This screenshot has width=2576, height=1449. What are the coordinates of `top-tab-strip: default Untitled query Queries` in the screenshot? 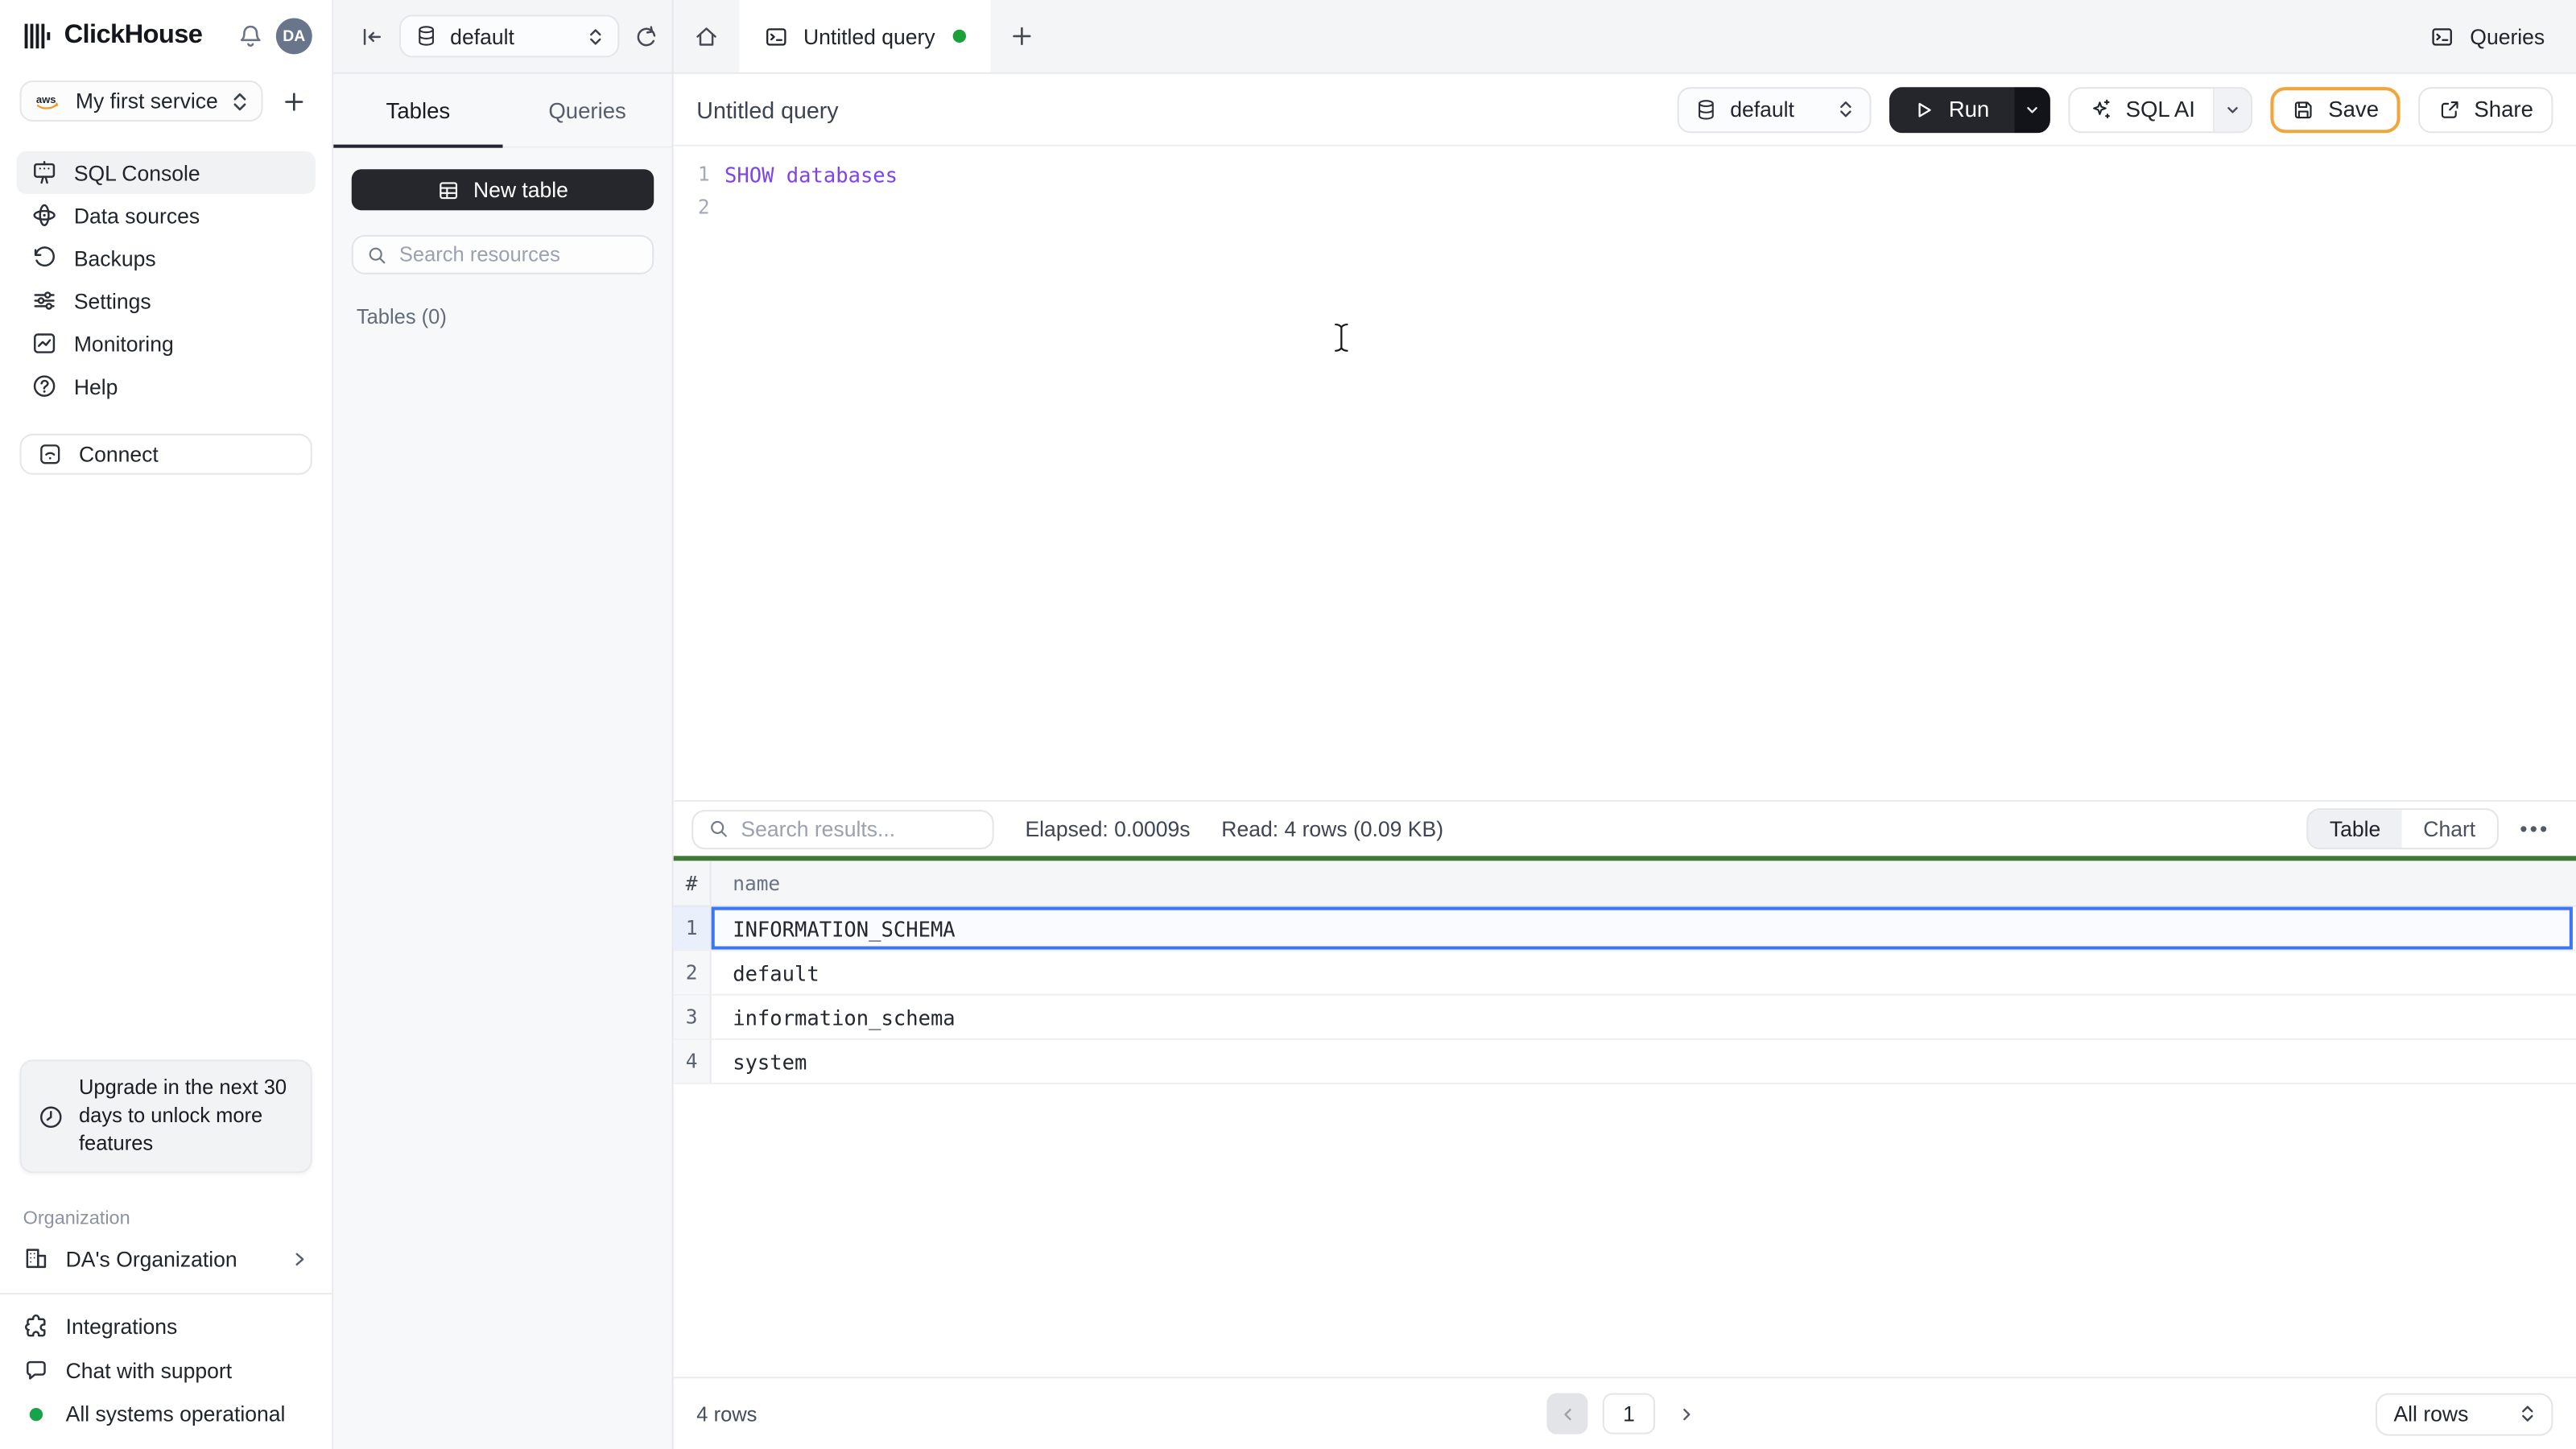 It's located at (1454, 37).